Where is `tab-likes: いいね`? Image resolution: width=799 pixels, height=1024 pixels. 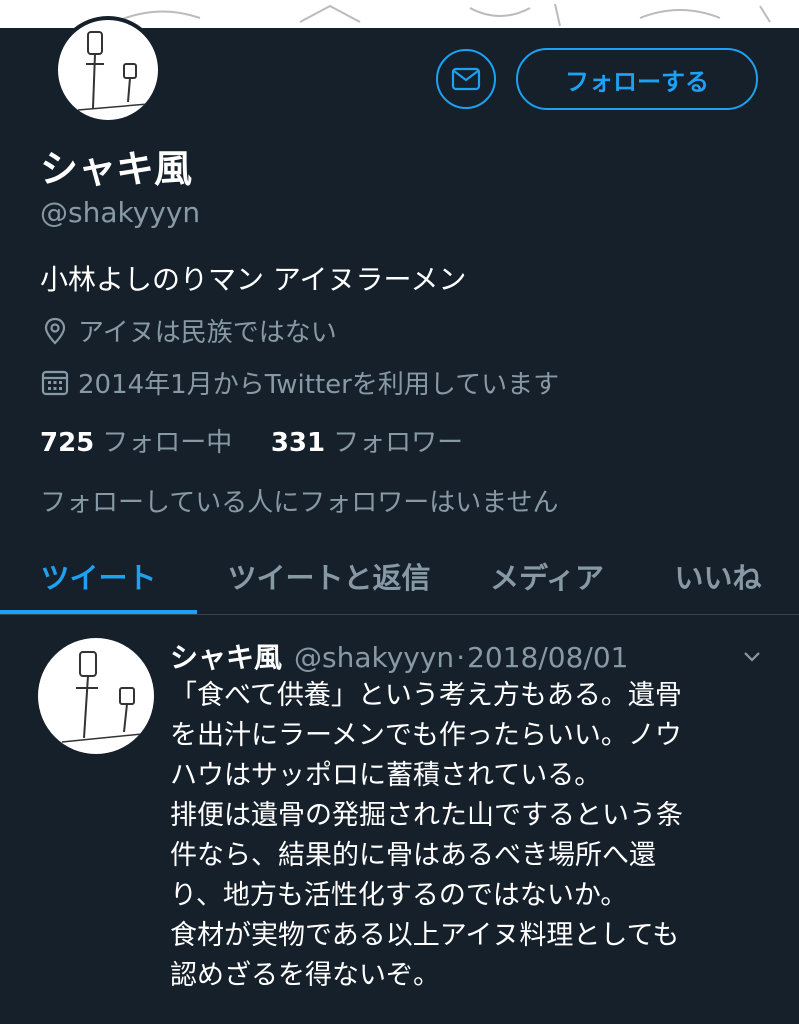 tab-likes: いいね is located at coordinates (718, 576).